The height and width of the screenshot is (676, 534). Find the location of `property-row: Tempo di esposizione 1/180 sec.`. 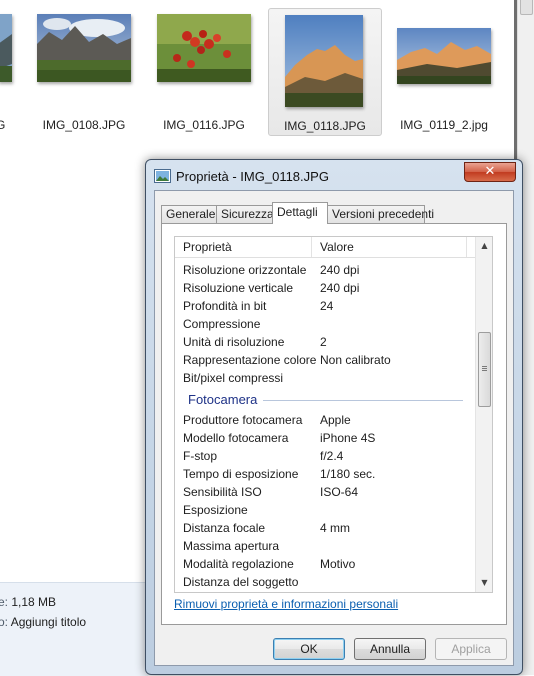

property-row: Tempo di esposizione 1/180 sec. is located at coordinates (325, 474).